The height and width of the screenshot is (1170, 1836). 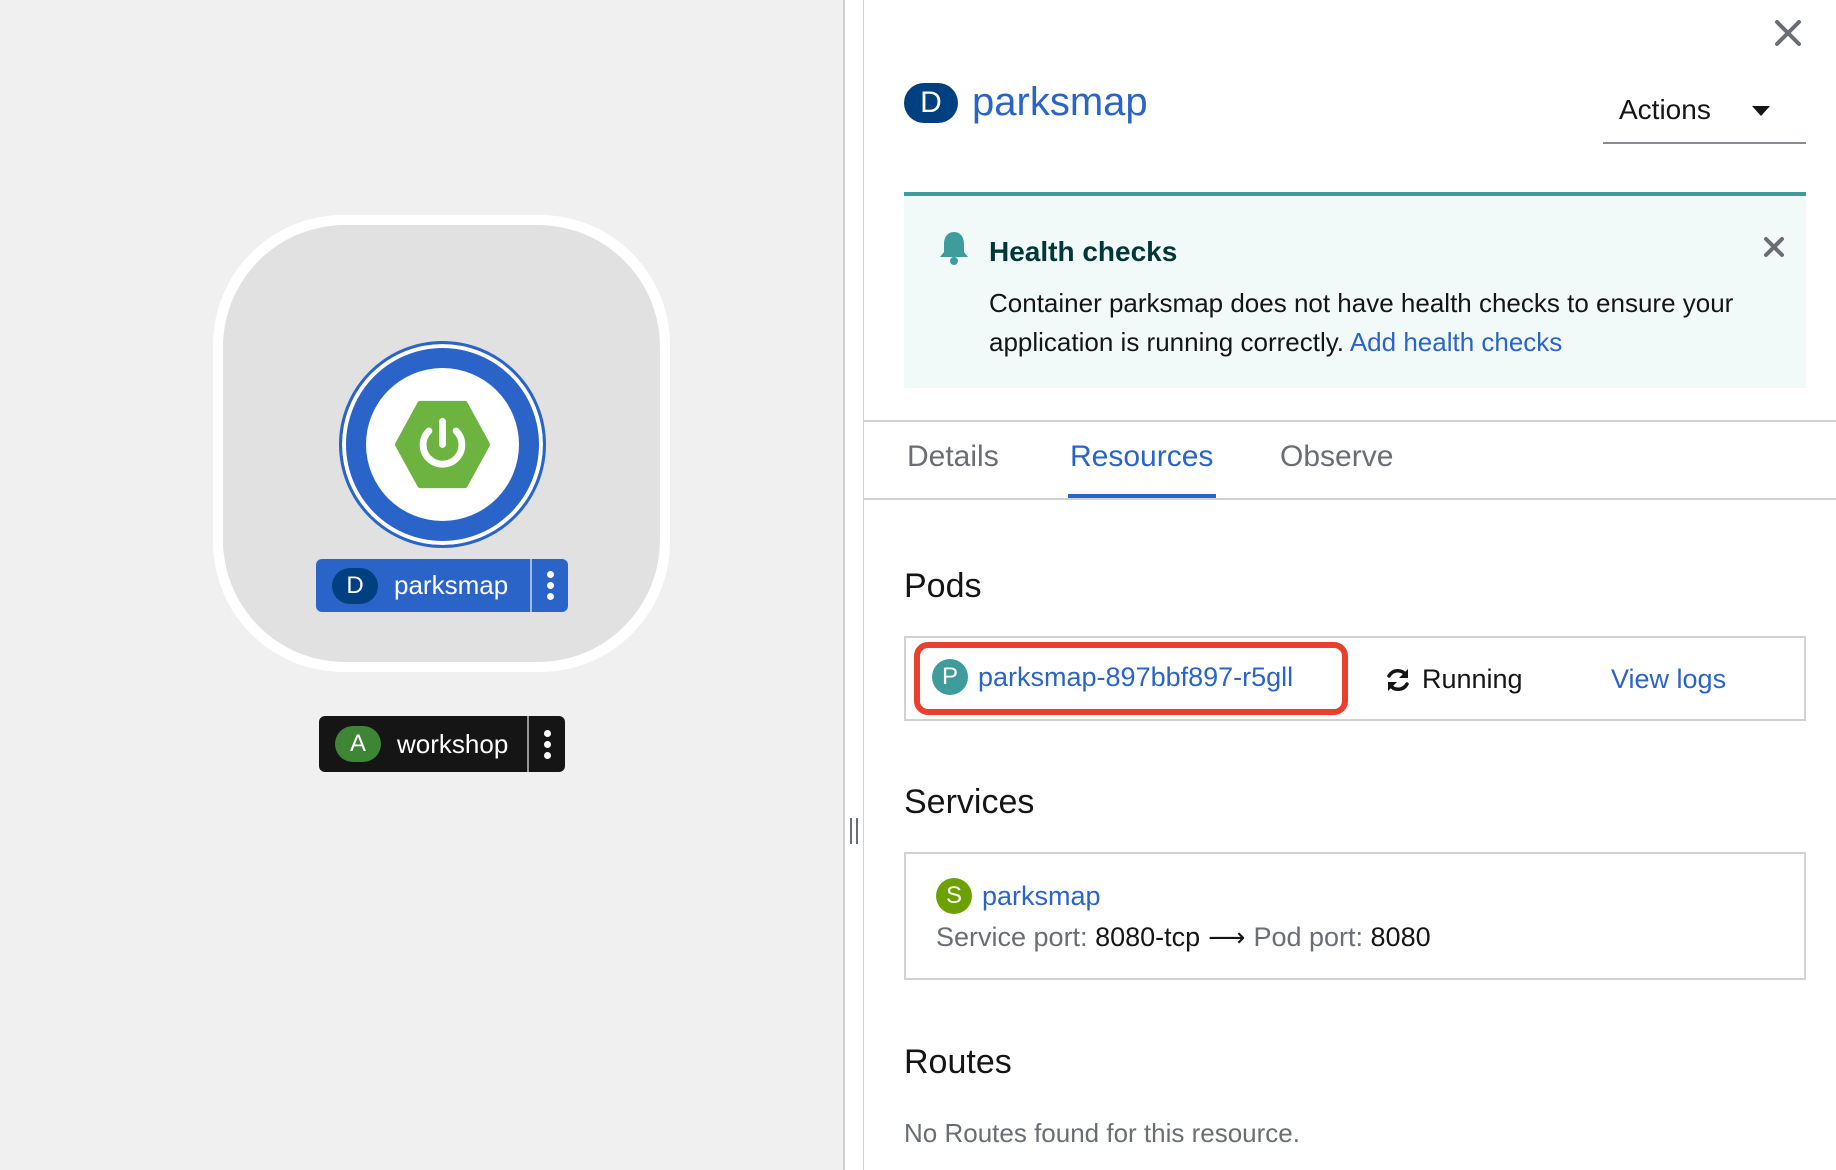 What do you see at coordinates (355, 585) in the screenshot?
I see `deployment-badge: D` at bounding box center [355, 585].